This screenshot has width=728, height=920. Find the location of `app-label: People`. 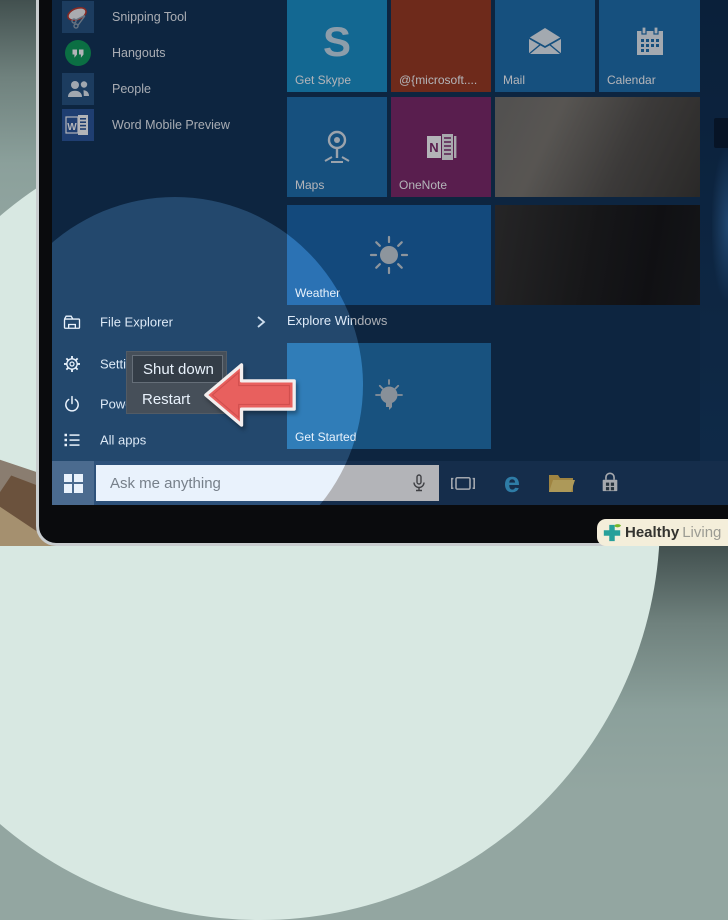

app-label: People is located at coordinates (131, 89).